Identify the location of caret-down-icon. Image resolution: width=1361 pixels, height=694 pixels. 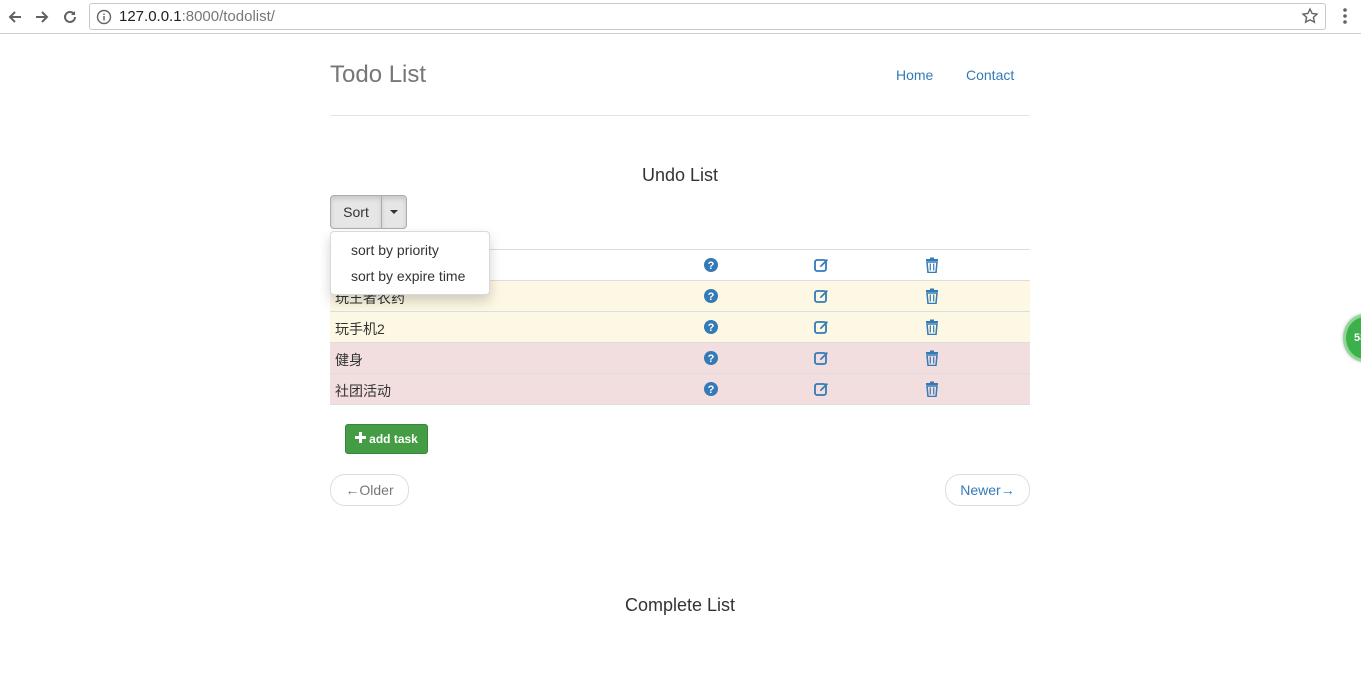
(394, 212).